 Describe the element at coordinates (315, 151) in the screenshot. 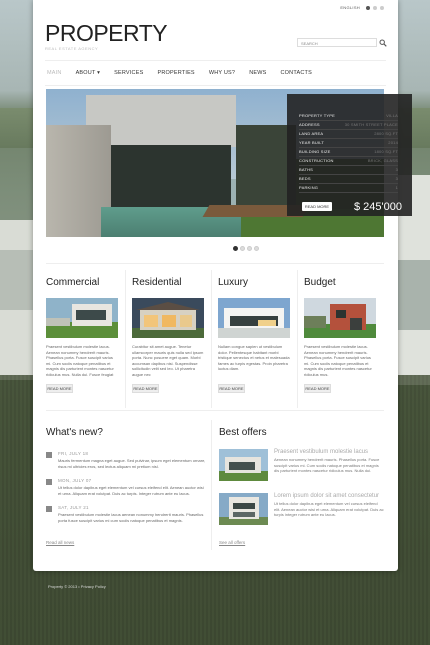

I see `info-key: BUILDING SIZE` at that location.